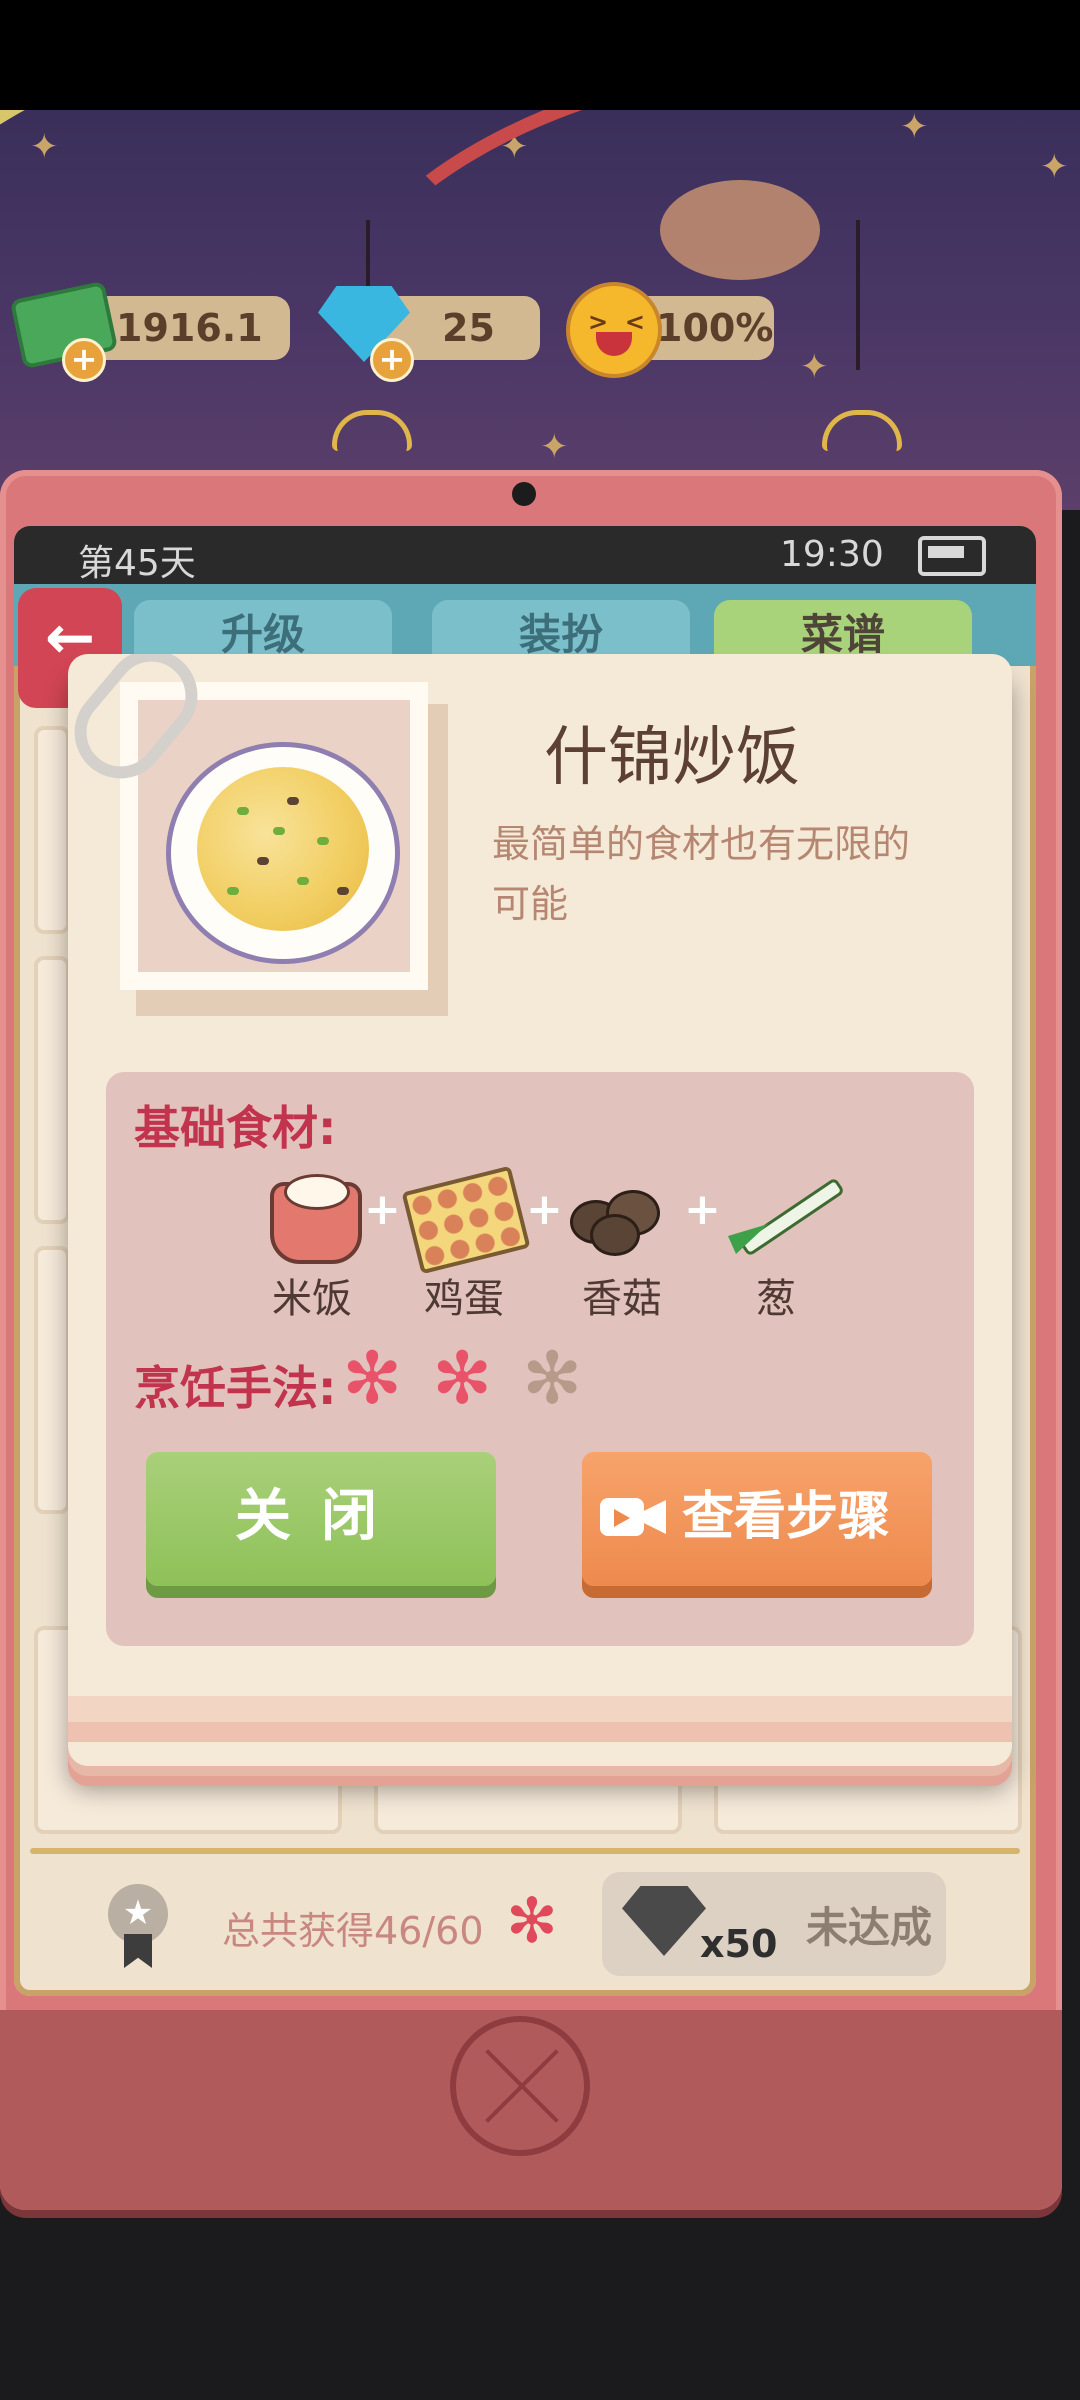 The image size is (1080, 2400). Describe the element at coordinates (776, 1299) in the screenshot. I see `ingredient-name: 葱` at that location.